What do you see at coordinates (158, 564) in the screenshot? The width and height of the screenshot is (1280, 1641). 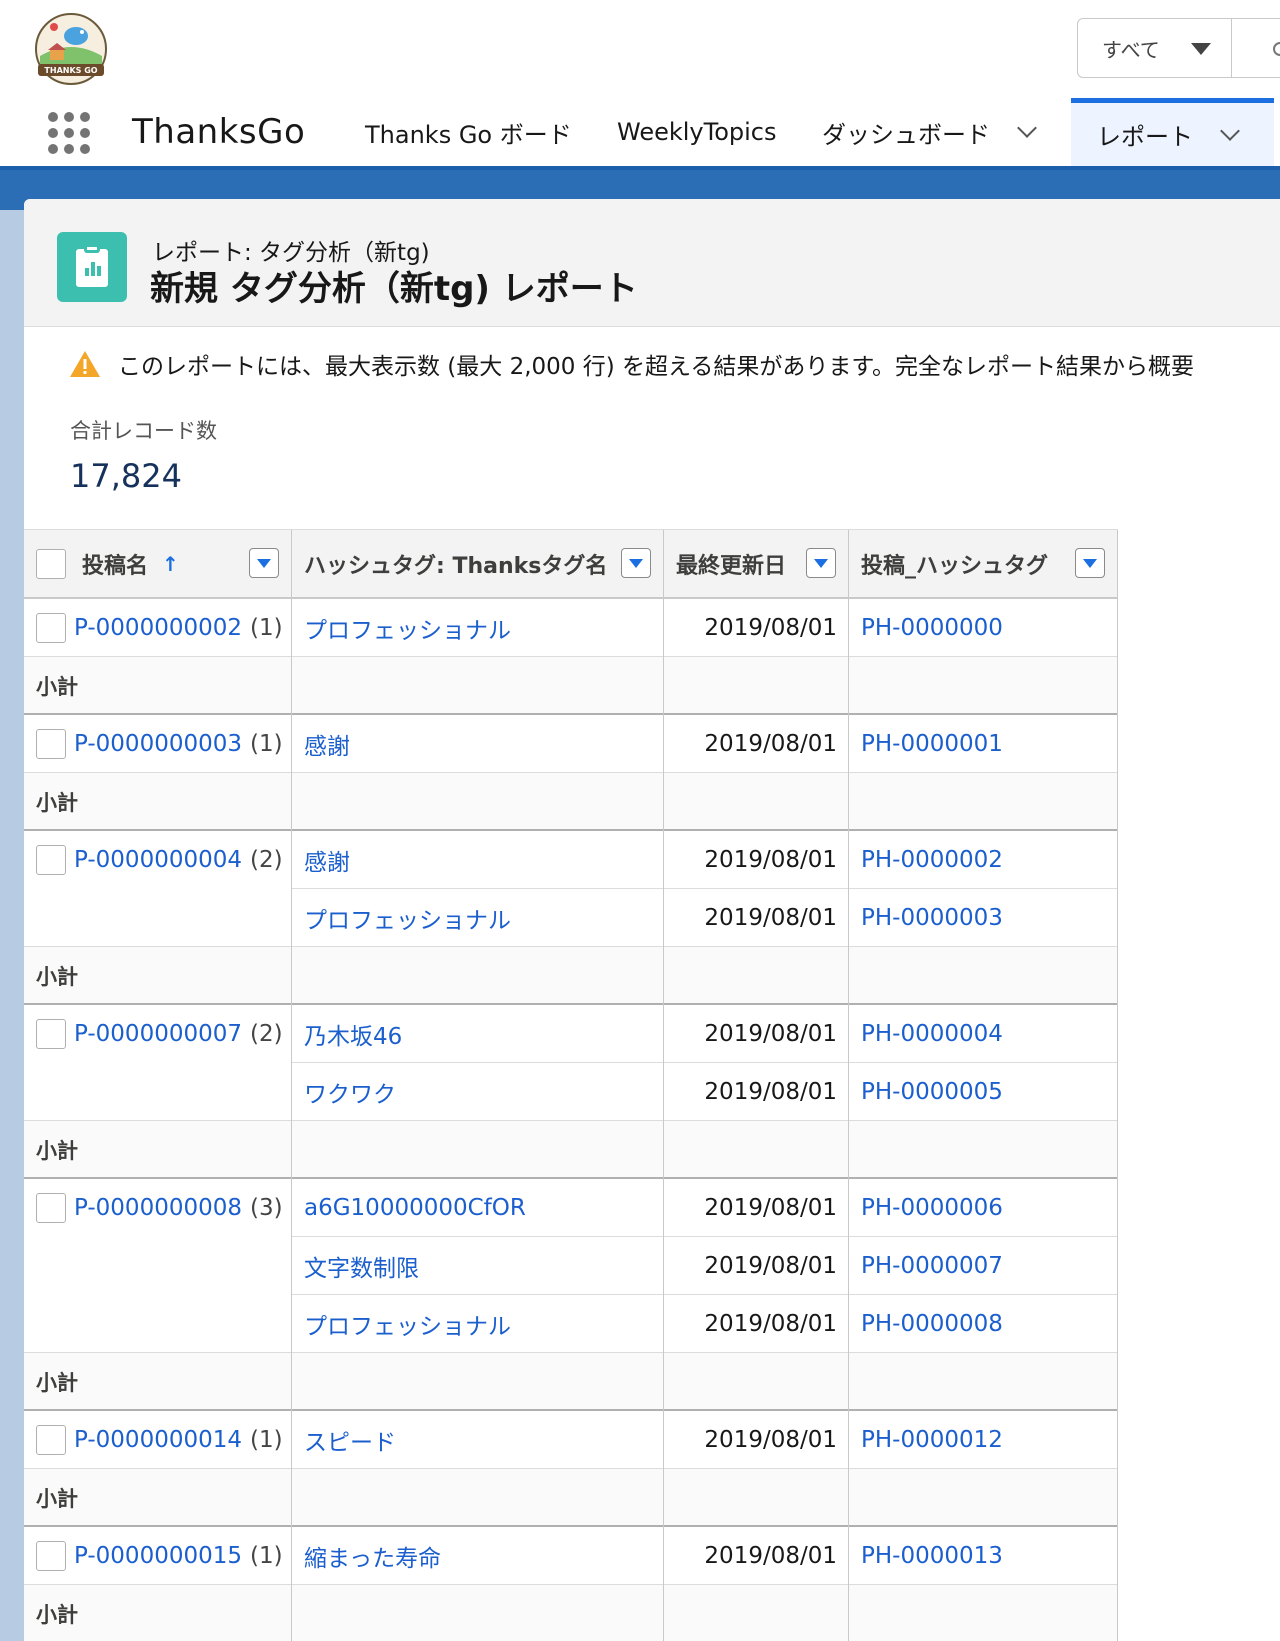 I see `column-header-post-name: 投稿名 ↑` at bounding box center [158, 564].